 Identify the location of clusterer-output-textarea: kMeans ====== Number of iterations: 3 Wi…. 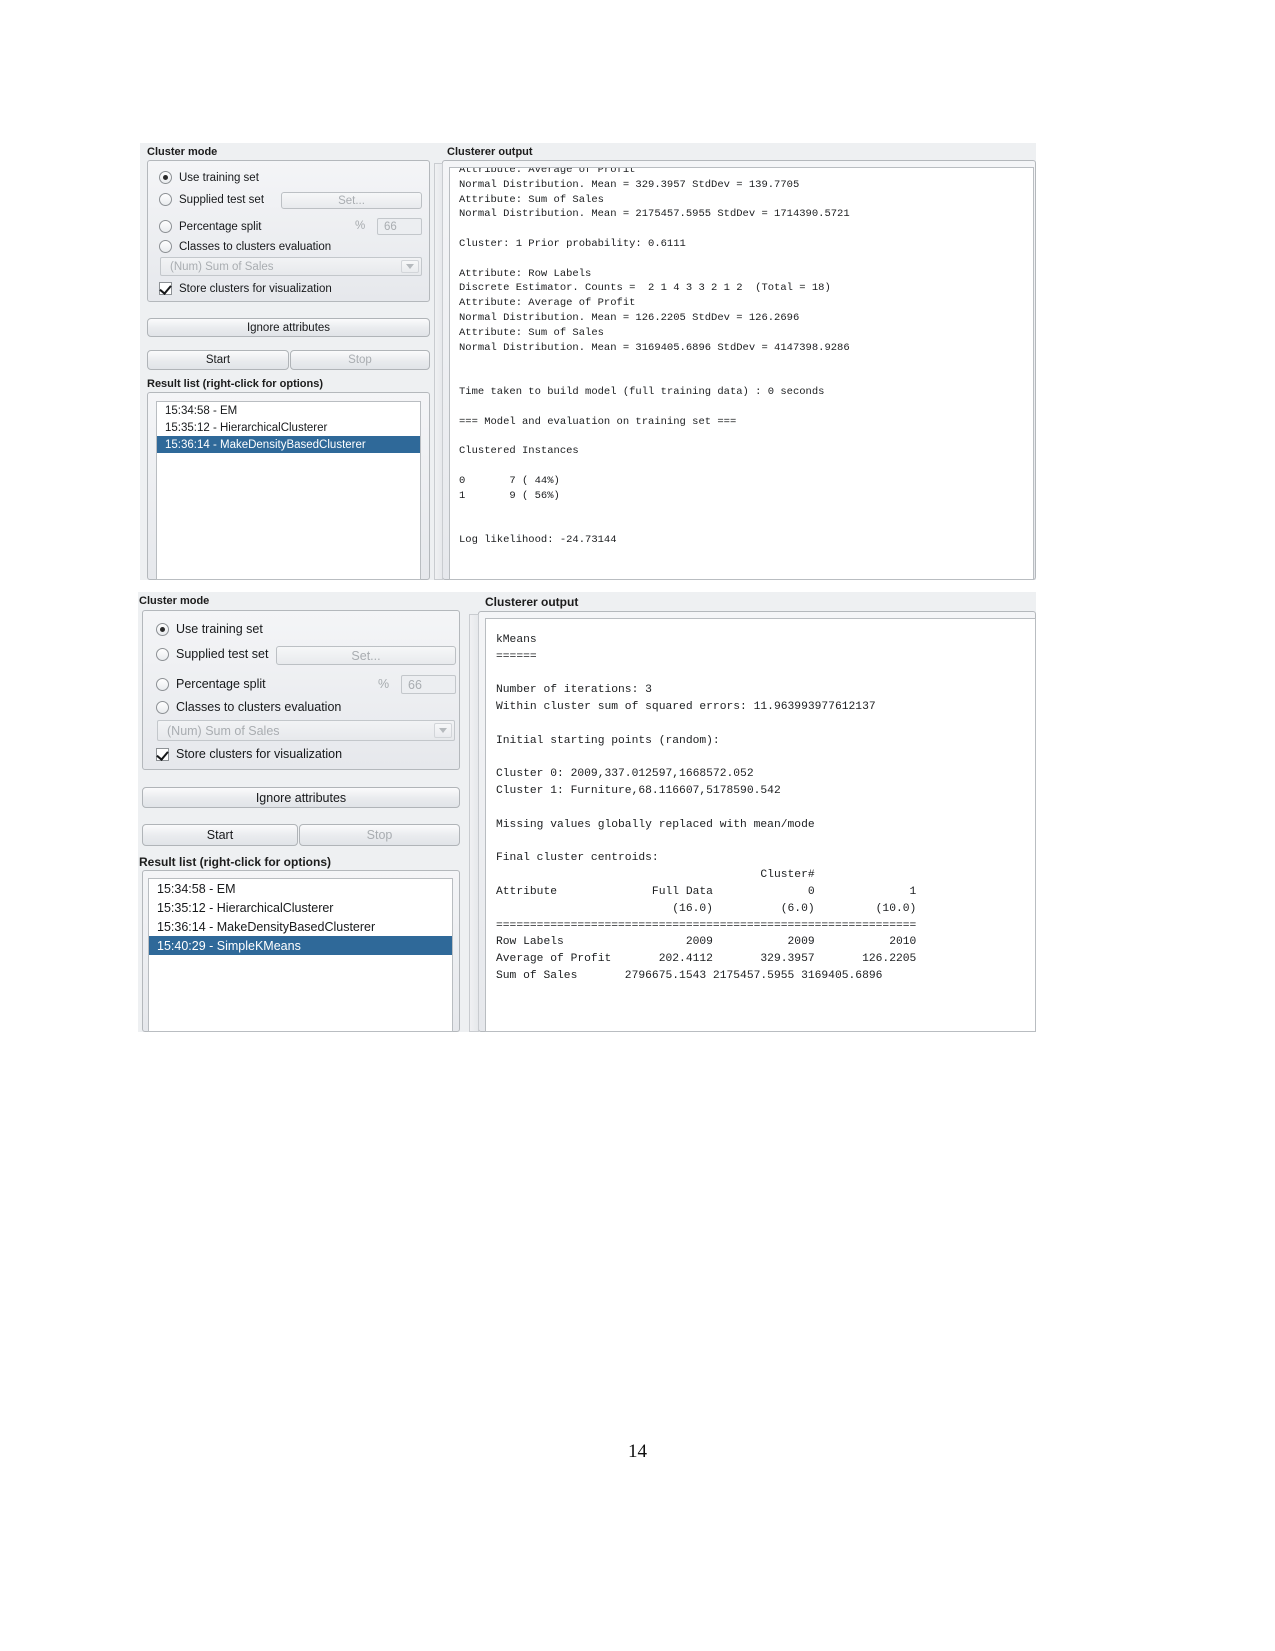
(760, 825).